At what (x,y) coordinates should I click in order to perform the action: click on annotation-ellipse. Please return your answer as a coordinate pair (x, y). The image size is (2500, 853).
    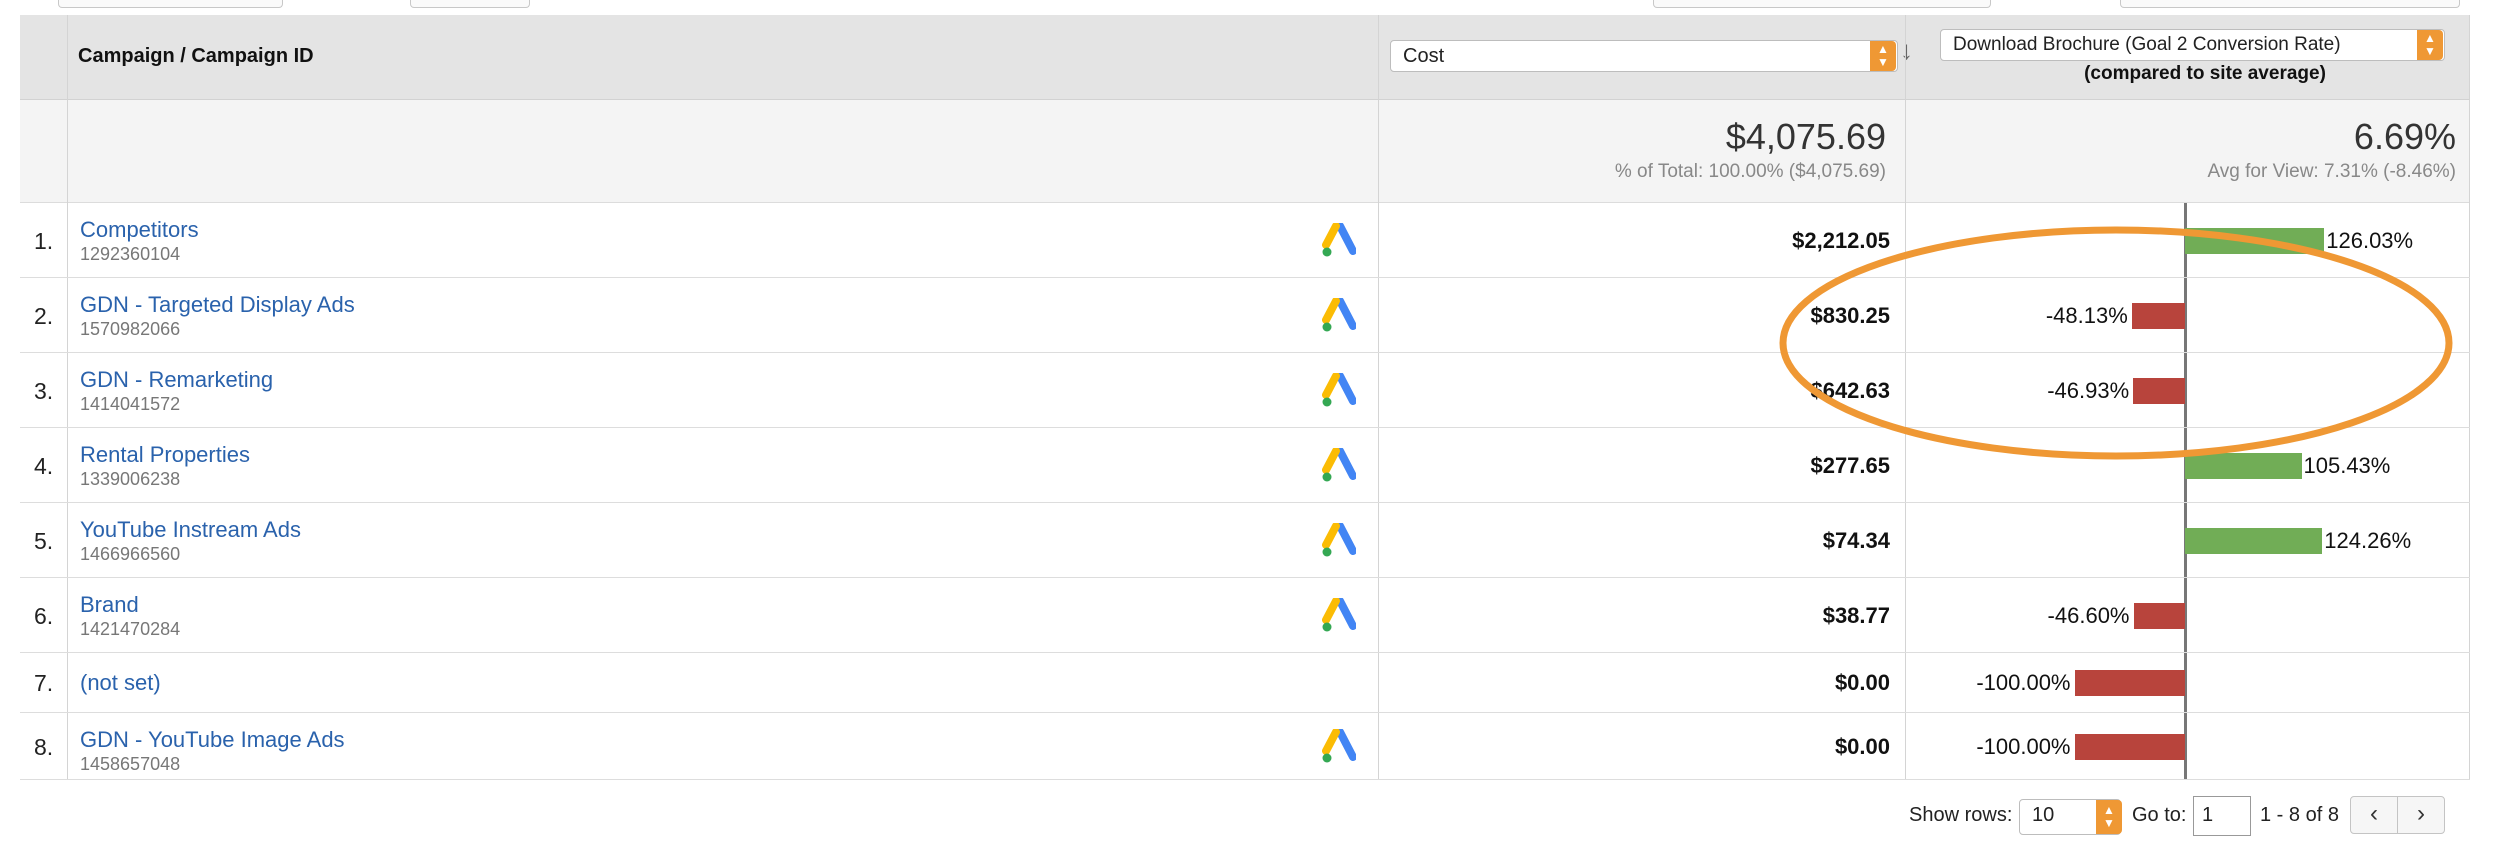
    Looking at the image, I should click on (2116, 343).